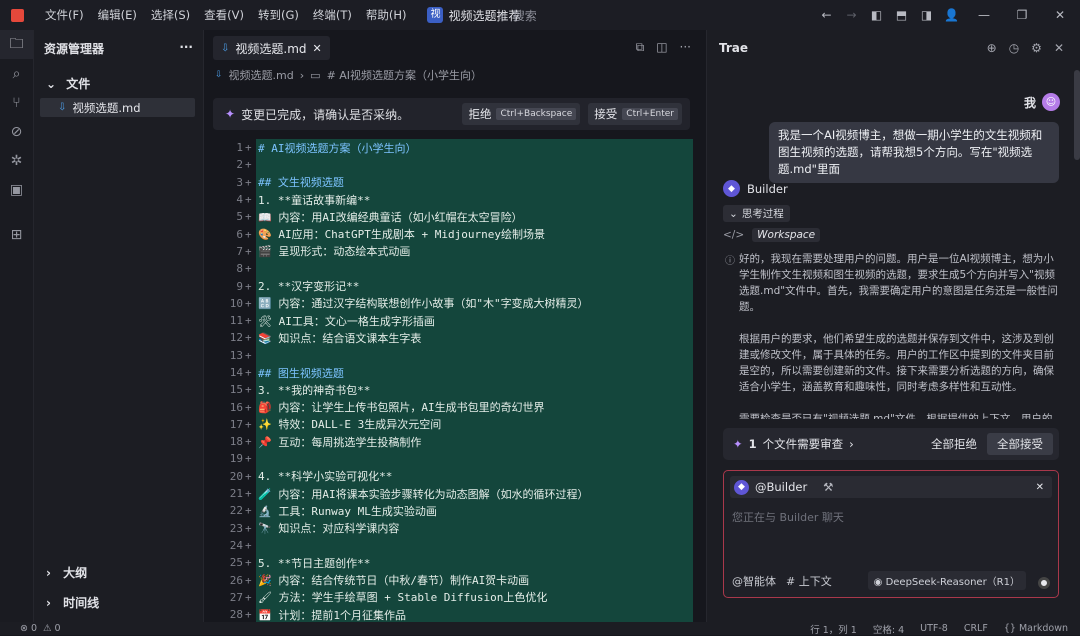 Image resolution: width=1080 pixels, height=636 pixels. What do you see at coordinates (521, 114) in the screenshot?
I see `reject-button: 拒绝 Ctrl+Backspace` at bounding box center [521, 114].